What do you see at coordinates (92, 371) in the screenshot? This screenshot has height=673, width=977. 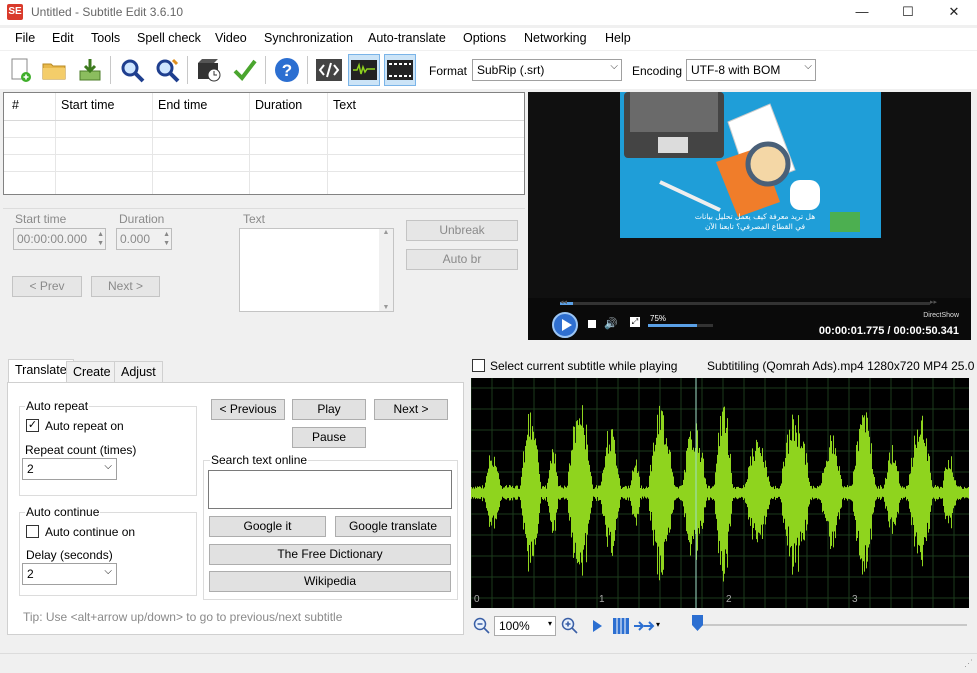 I see `tab-create: Create` at bounding box center [92, 371].